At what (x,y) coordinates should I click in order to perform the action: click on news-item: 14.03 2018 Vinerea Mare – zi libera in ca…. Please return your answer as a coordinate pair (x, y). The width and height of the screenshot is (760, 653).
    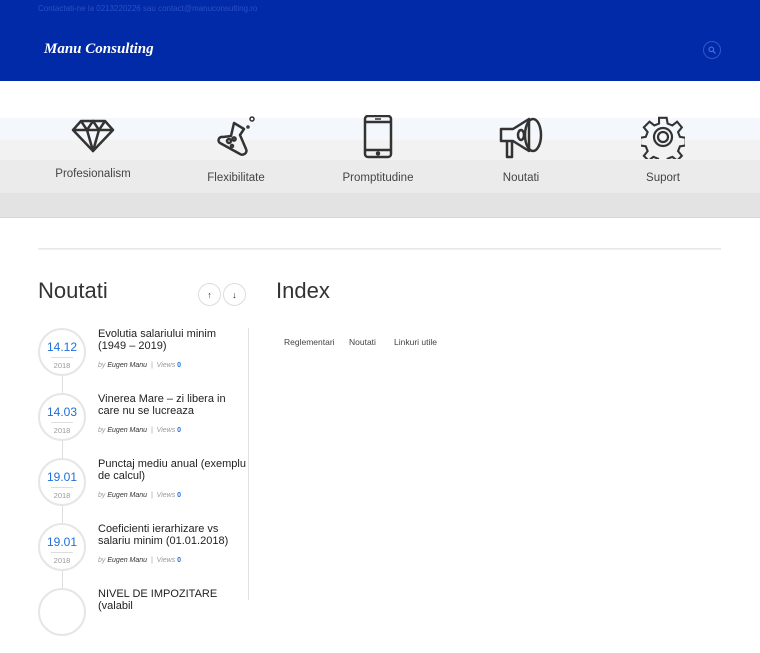
    Looking at the image, I should click on (143, 425).